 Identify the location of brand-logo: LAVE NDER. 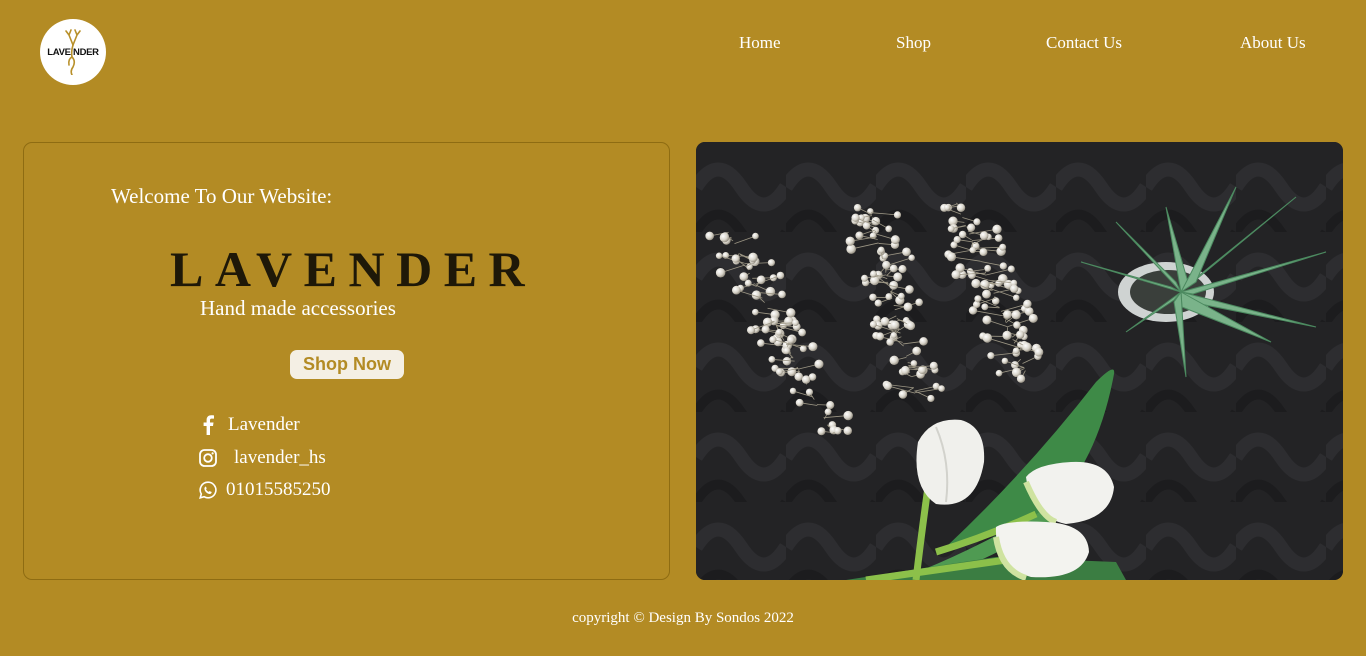
(73, 52).